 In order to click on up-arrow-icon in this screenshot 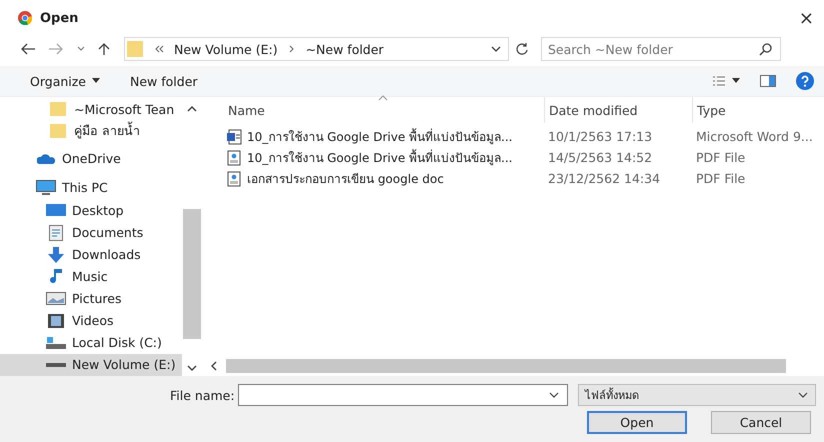, I will do `click(104, 49)`.